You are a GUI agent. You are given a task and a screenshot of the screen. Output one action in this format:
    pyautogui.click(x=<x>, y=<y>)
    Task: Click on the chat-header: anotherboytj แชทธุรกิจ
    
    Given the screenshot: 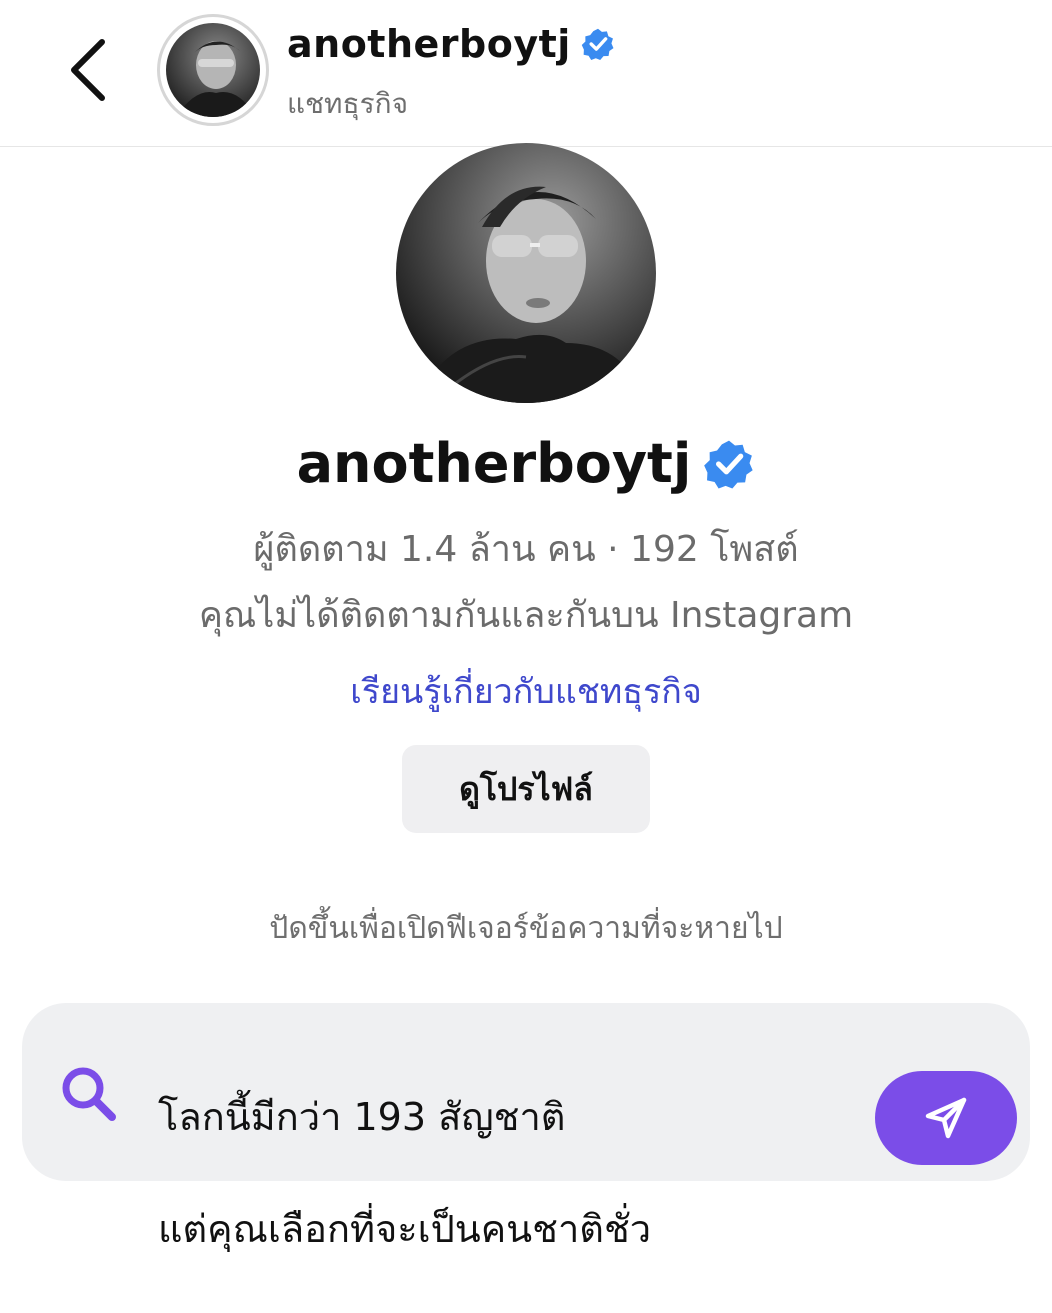 What is the action you would take?
    pyautogui.click(x=526, y=73)
    